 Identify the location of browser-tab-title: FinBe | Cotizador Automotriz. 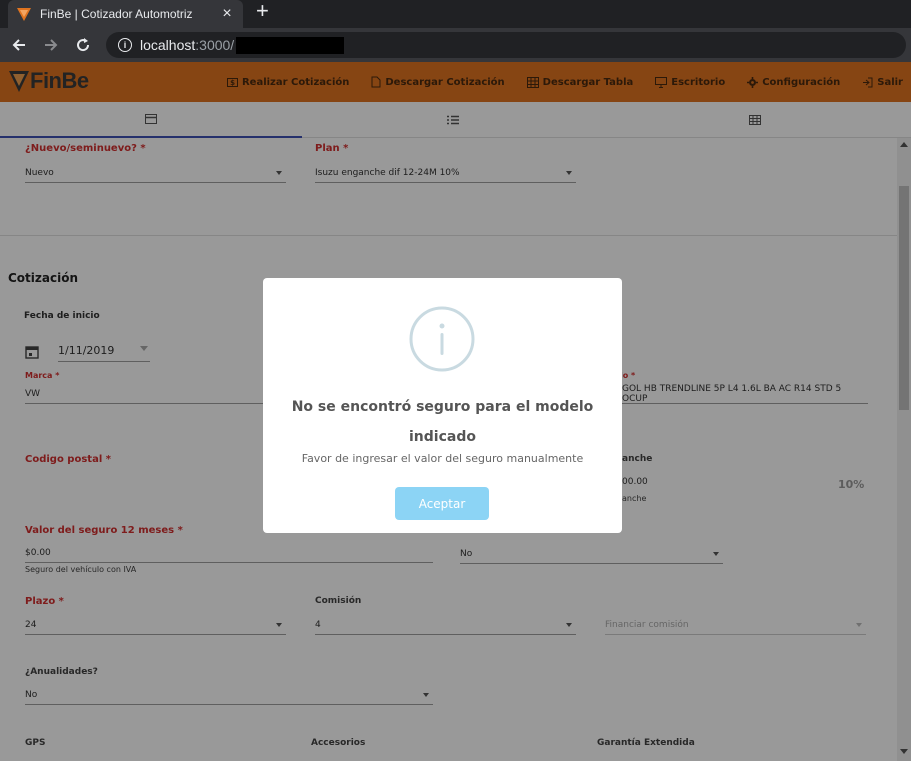
(116, 14).